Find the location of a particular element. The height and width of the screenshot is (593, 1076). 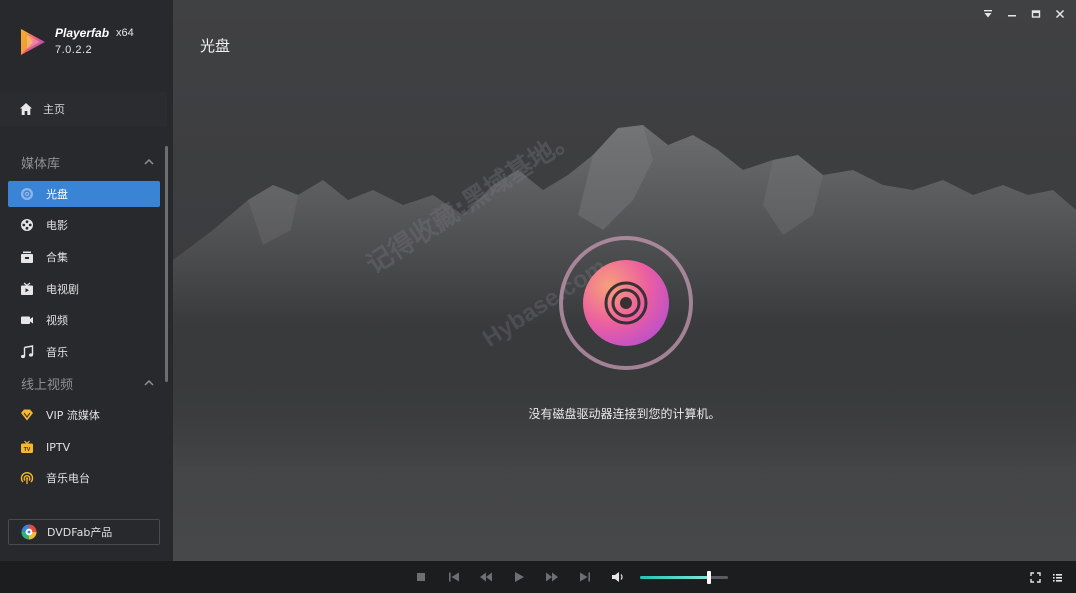

play-icon is located at coordinates (519, 577).